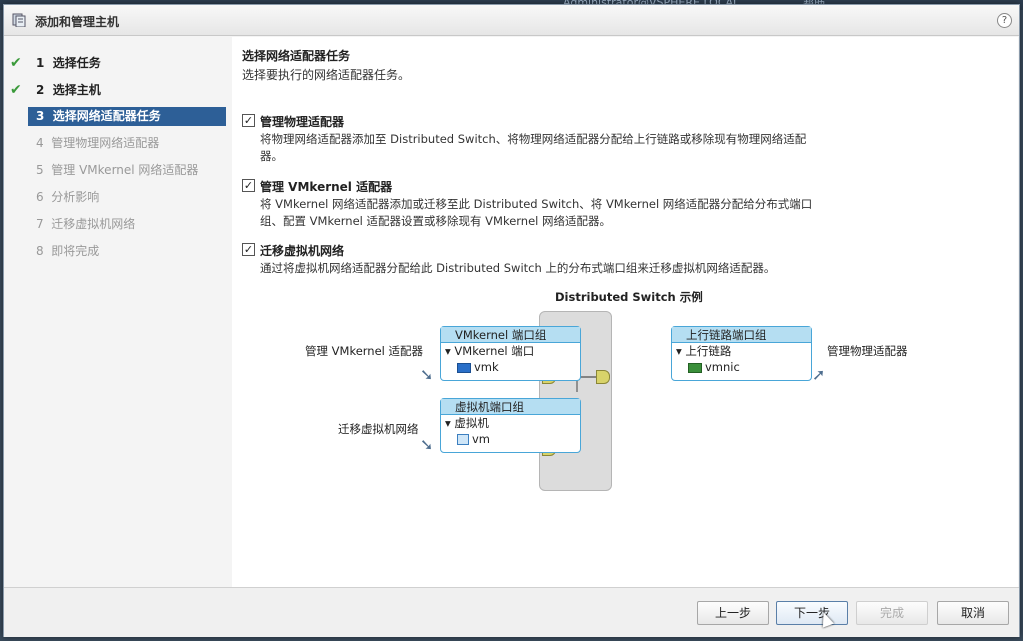  I want to click on step-number: 6, so click(40, 197).